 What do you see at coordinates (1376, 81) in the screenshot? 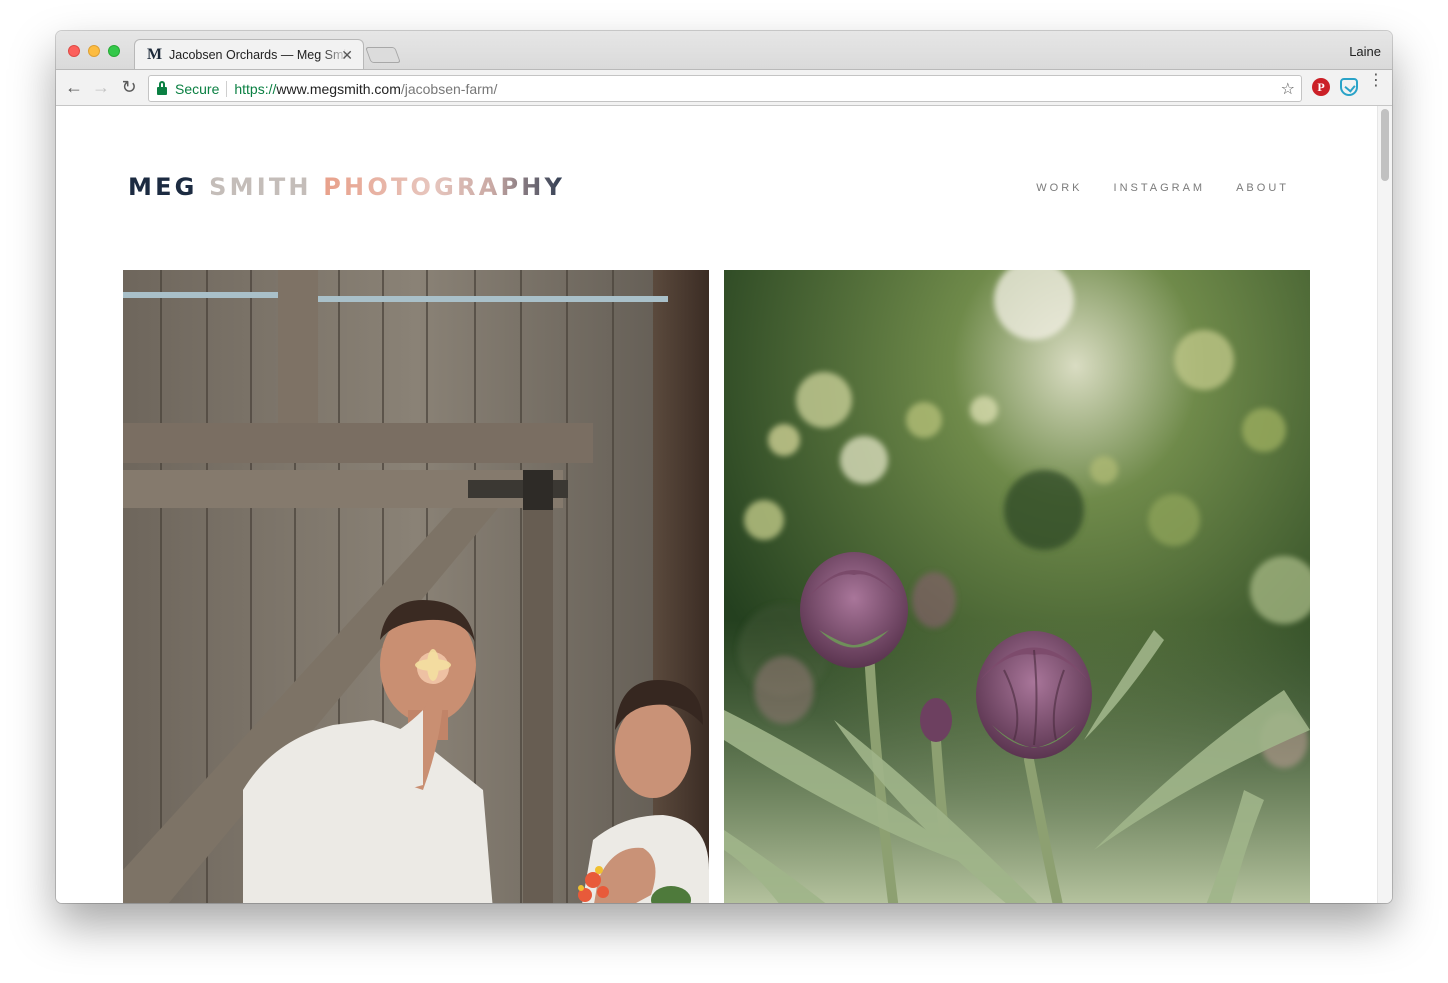
I see `menu-icon: ⋮` at bounding box center [1376, 81].